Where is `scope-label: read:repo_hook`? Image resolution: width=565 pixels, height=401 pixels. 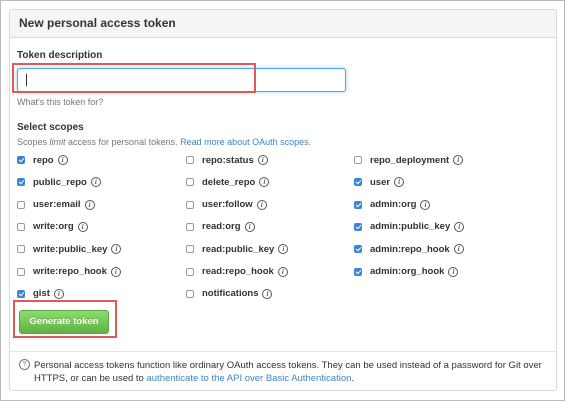 scope-label: read:repo_hook is located at coordinates (238, 271).